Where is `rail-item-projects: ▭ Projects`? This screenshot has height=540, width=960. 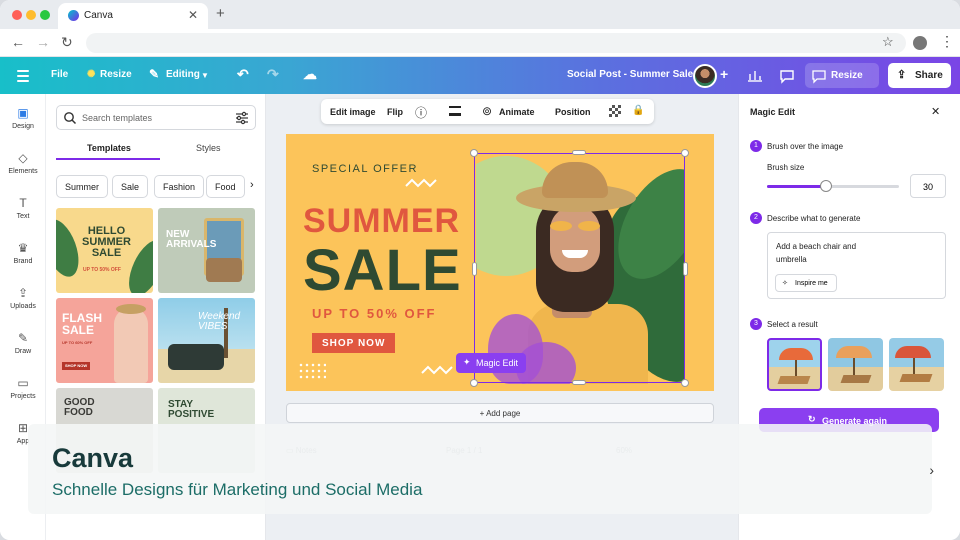 rail-item-projects: ▭ Projects is located at coordinates (23, 388).